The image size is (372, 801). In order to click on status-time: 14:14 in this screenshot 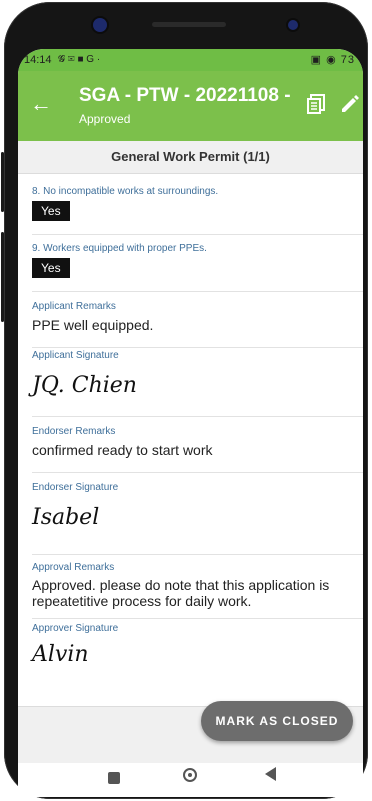, I will do `click(38, 60)`.